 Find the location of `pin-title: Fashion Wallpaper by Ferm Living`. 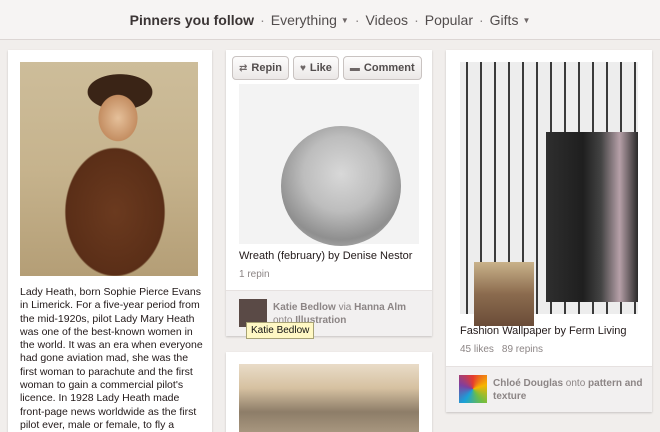

pin-title: Fashion Wallpaper by Ferm Living is located at coordinates (543, 331).